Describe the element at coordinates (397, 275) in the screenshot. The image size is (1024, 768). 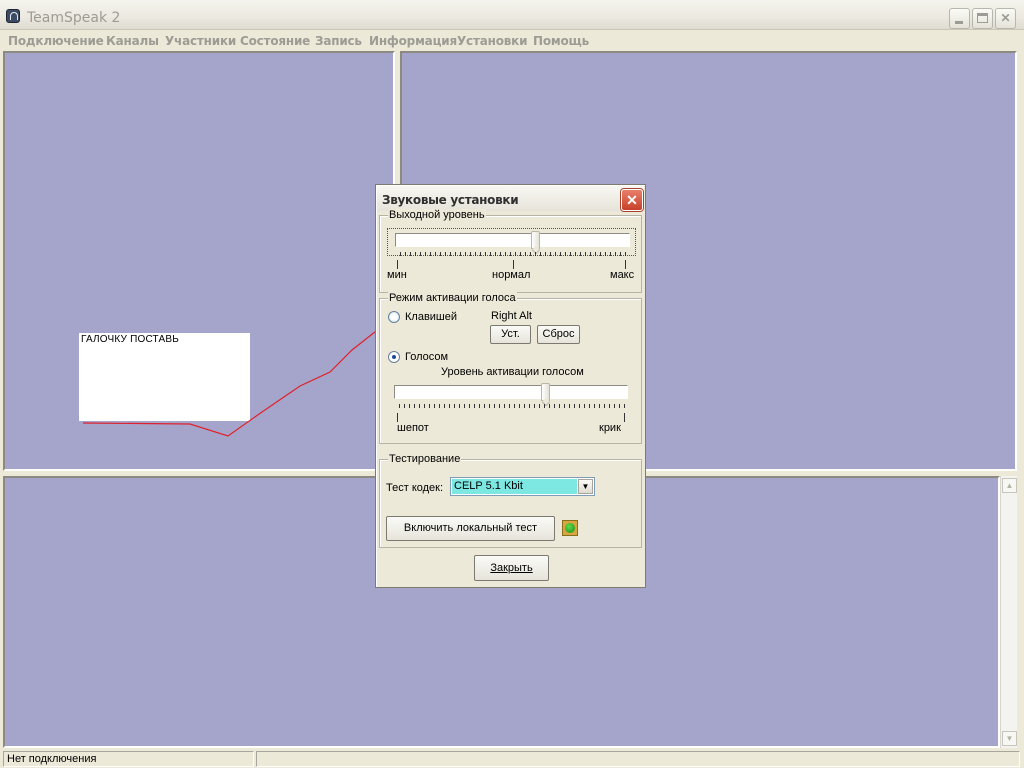
I see `output-min-label: мин` at that location.